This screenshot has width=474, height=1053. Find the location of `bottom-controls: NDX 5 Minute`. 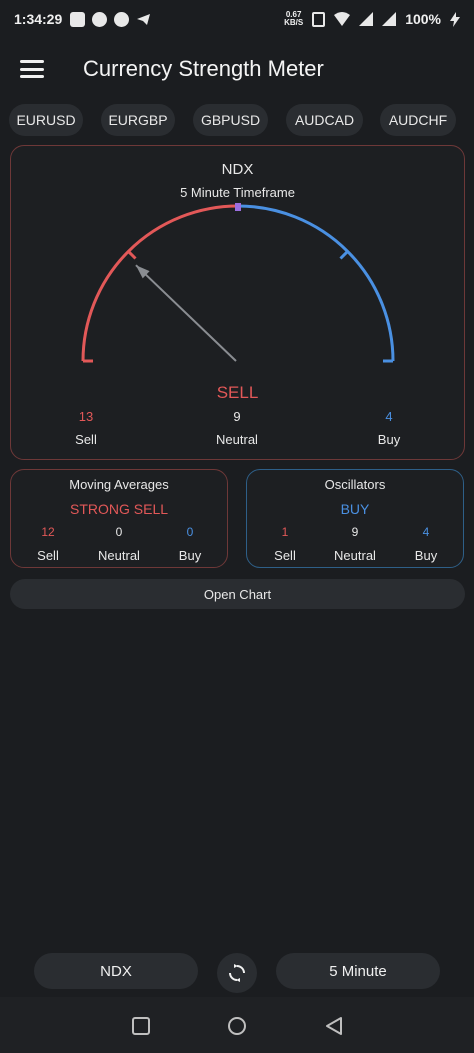

bottom-controls: NDX 5 Minute is located at coordinates (237, 973).